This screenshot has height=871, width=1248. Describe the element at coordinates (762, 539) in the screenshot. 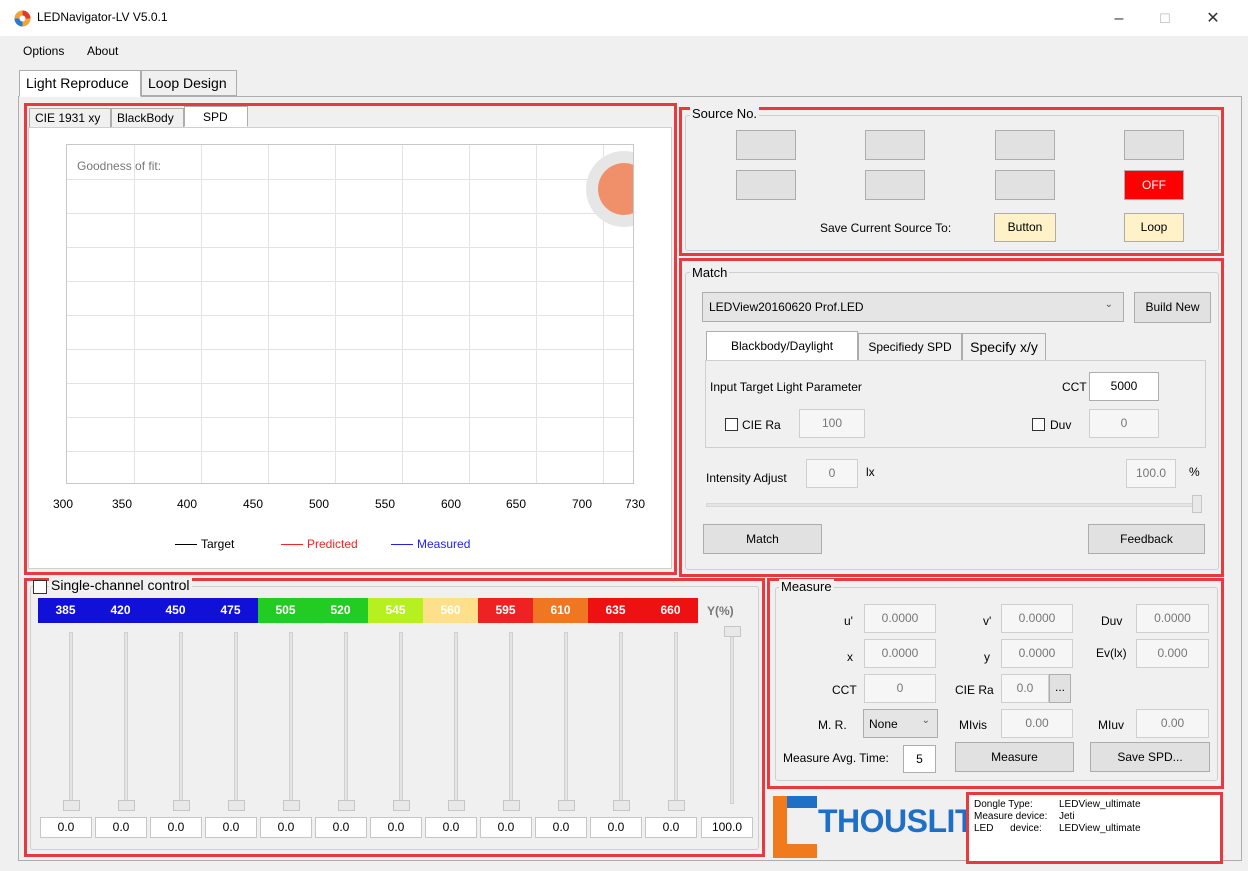

I see `match-button: Match` at that location.